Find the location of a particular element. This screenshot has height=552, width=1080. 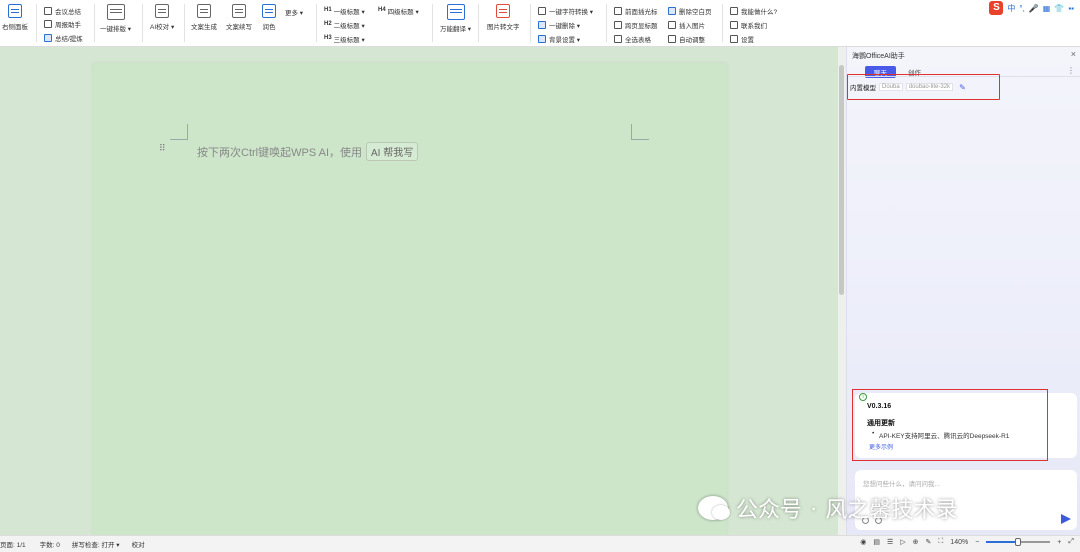

copy-generate-button: 文案生成 is located at coordinates (204, 17).